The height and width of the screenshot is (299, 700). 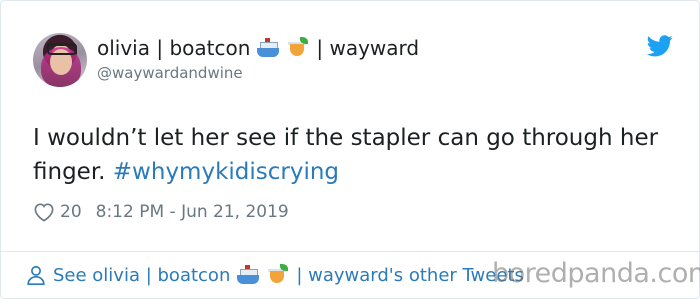 I want to click on author-handle: @waywardandwine, so click(x=258, y=73).